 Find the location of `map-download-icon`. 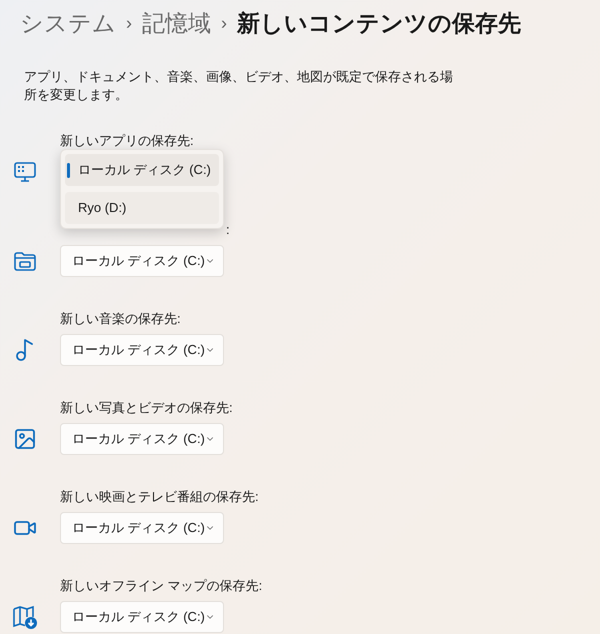

map-download-icon is located at coordinates (25, 617).